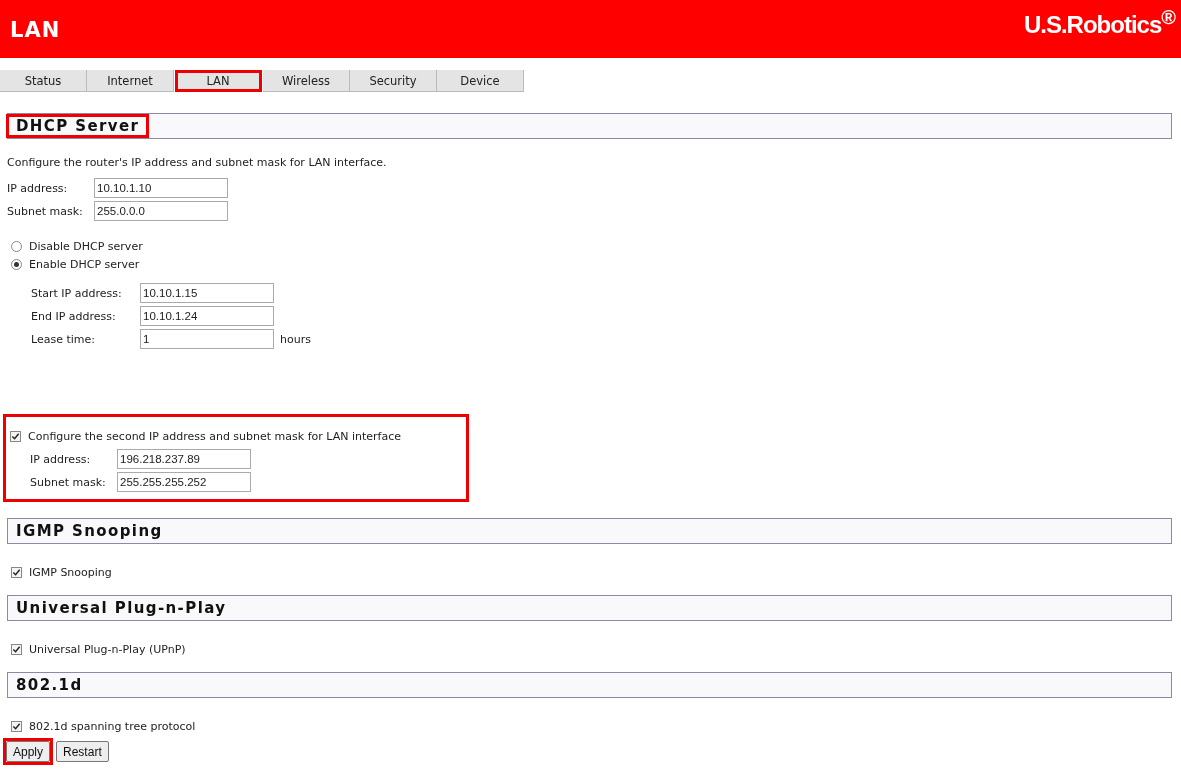 The image size is (1181, 784). I want to click on input-field: 255.255.255.252, so click(184, 482).